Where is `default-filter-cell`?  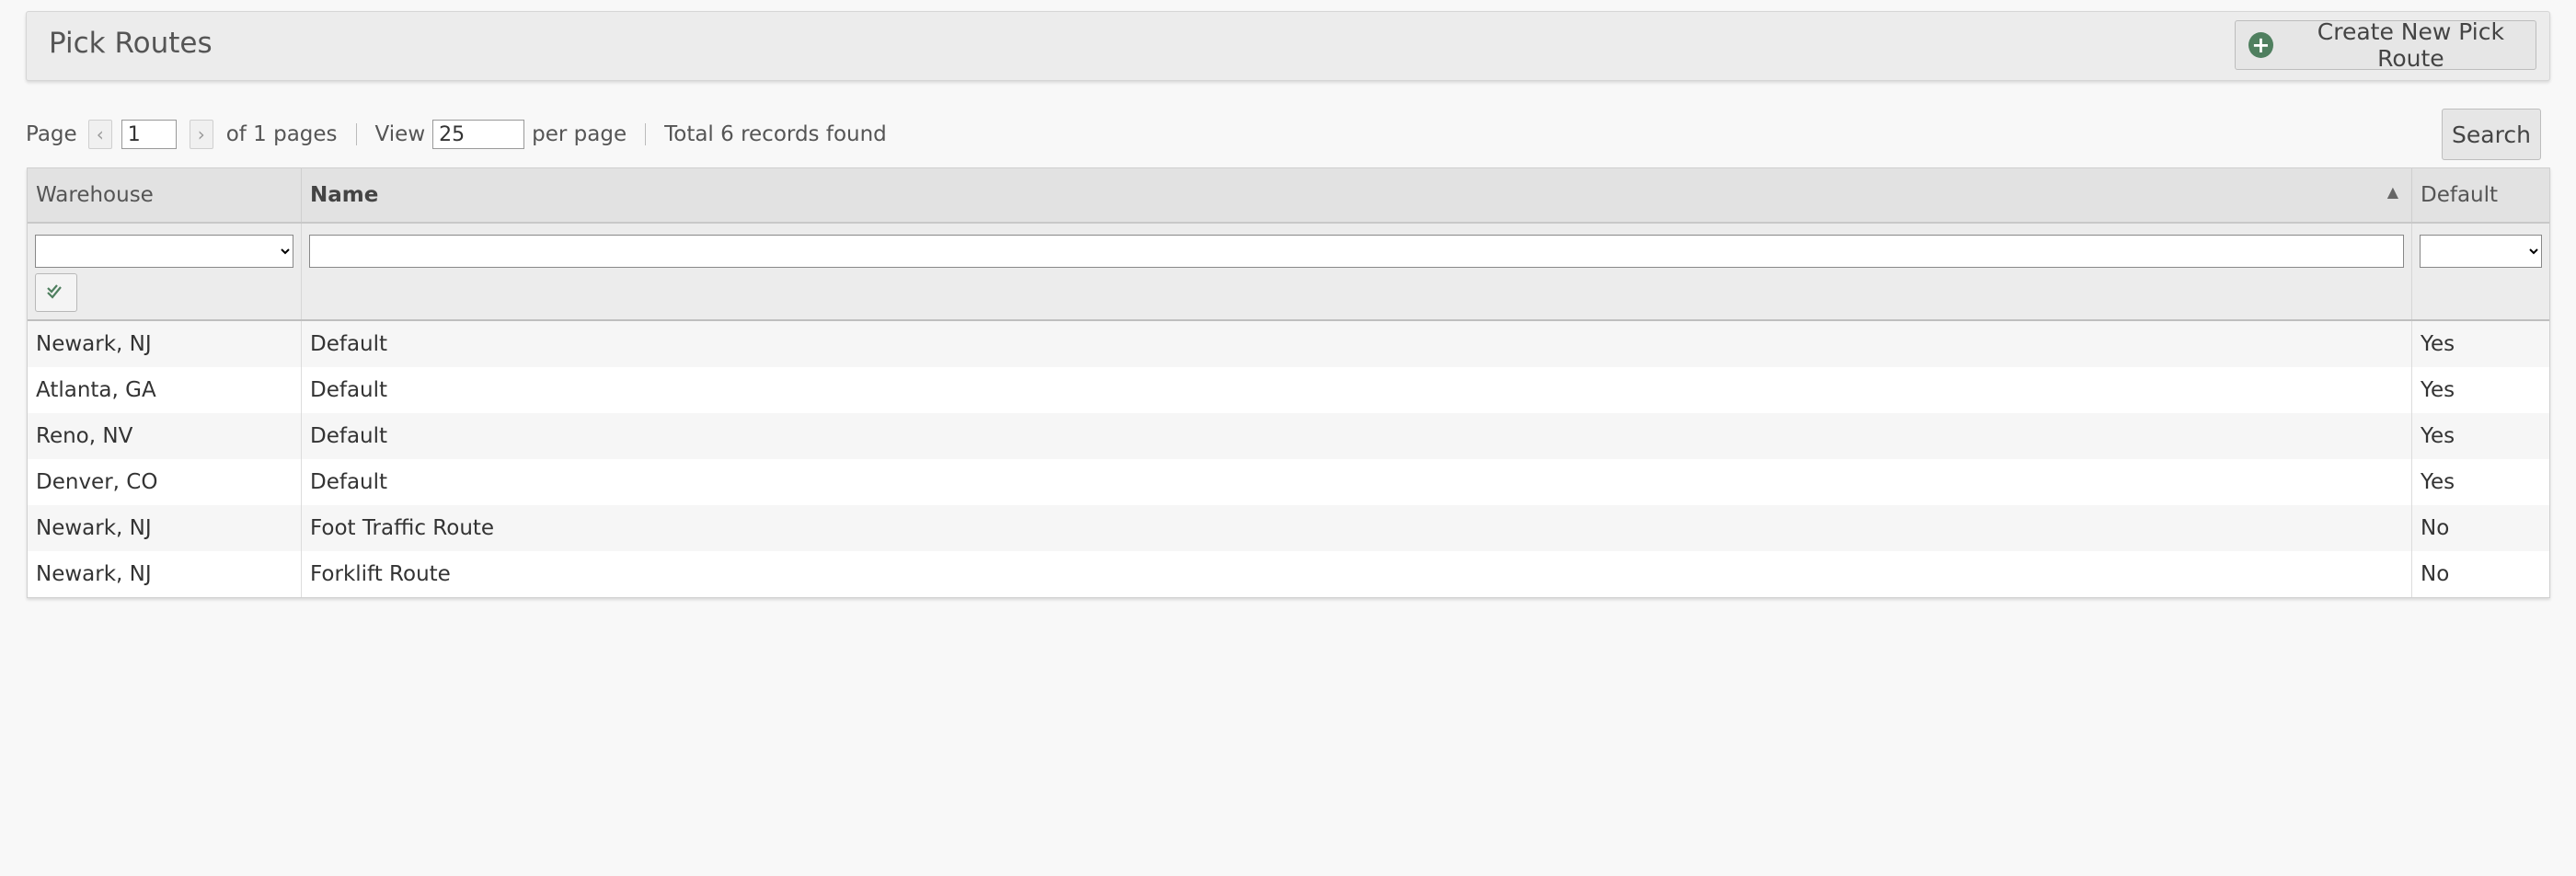
default-filter-cell is located at coordinates (2480, 271).